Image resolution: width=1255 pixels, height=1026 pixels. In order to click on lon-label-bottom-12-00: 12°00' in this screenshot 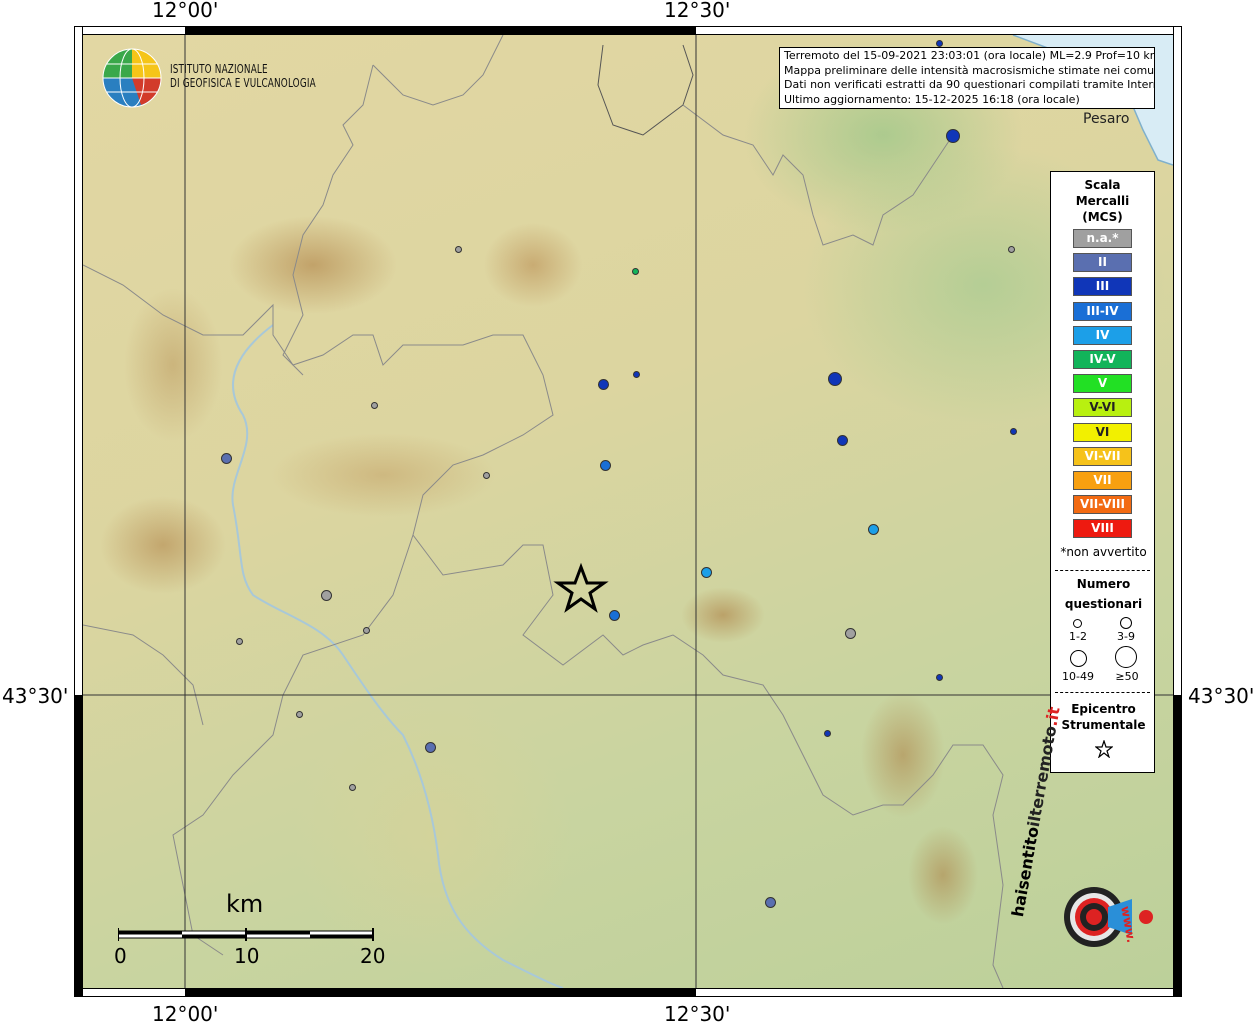, I will do `click(185, 1014)`.